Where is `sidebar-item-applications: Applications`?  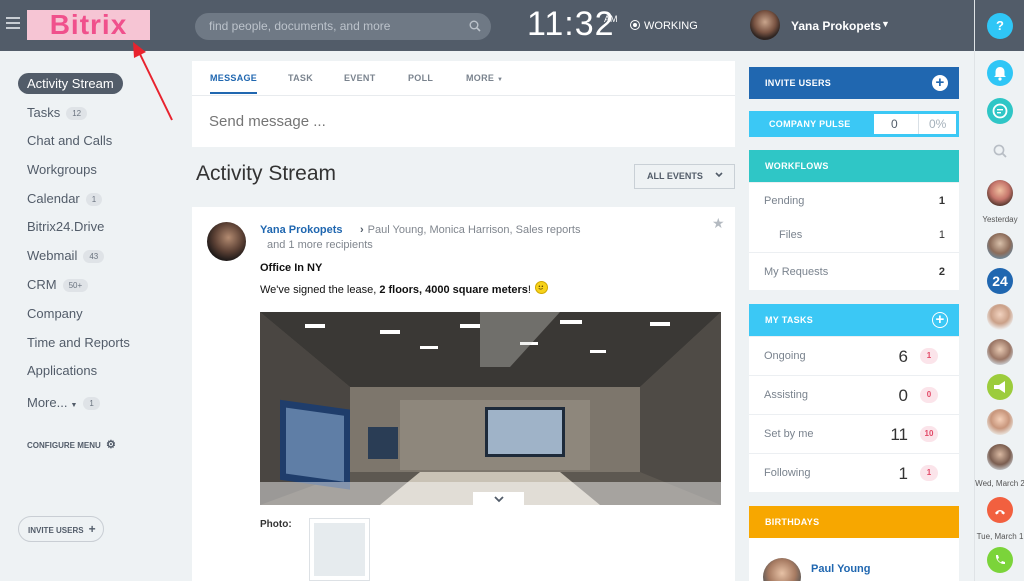
sidebar-item-applications: Applications is located at coordinates (62, 370).